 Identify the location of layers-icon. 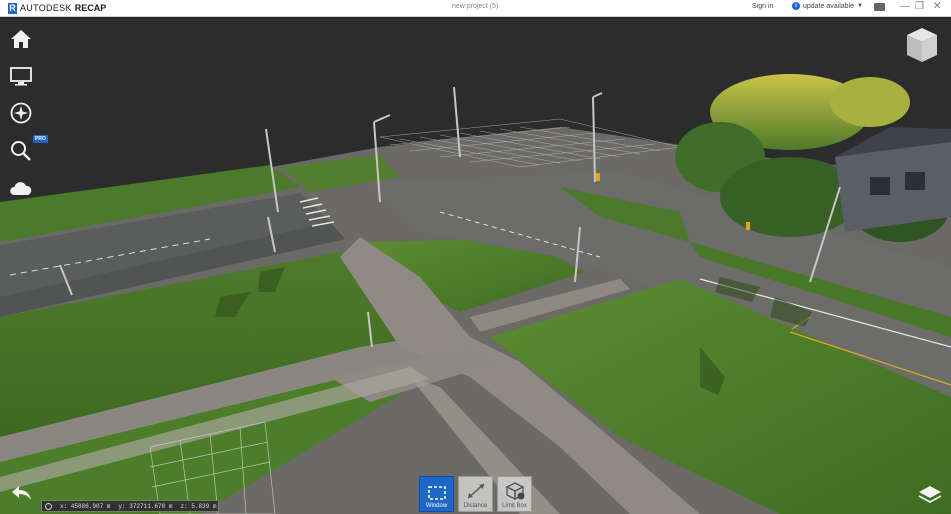
(930, 495).